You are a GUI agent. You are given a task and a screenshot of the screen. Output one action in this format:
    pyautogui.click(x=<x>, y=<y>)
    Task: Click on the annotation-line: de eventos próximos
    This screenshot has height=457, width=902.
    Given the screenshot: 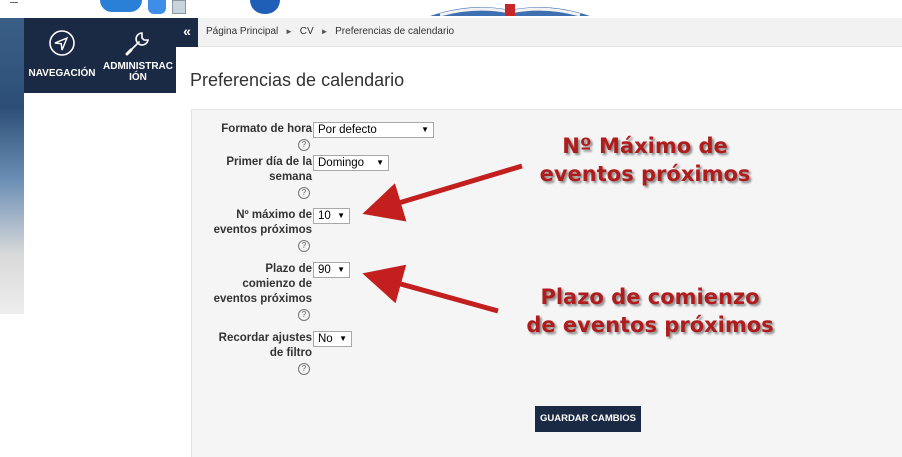 What is the action you would take?
    pyautogui.click(x=650, y=325)
    